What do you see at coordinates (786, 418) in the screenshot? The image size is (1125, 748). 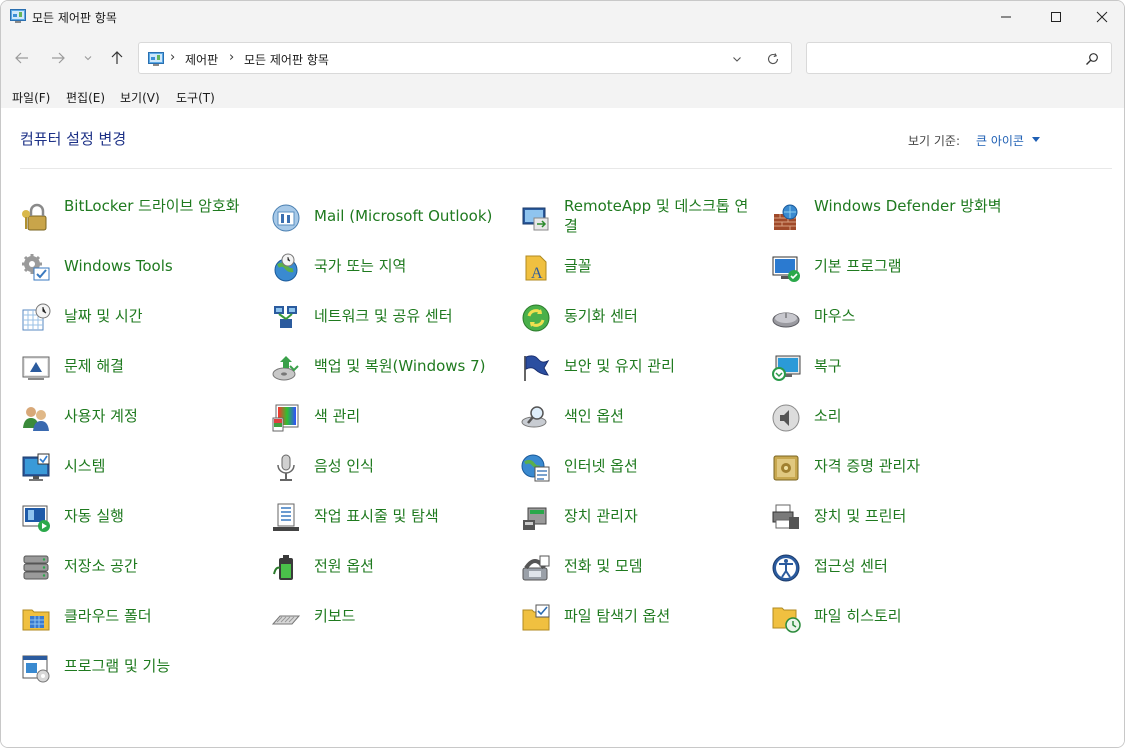 I see `sound-icon` at bounding box center [786, 418].